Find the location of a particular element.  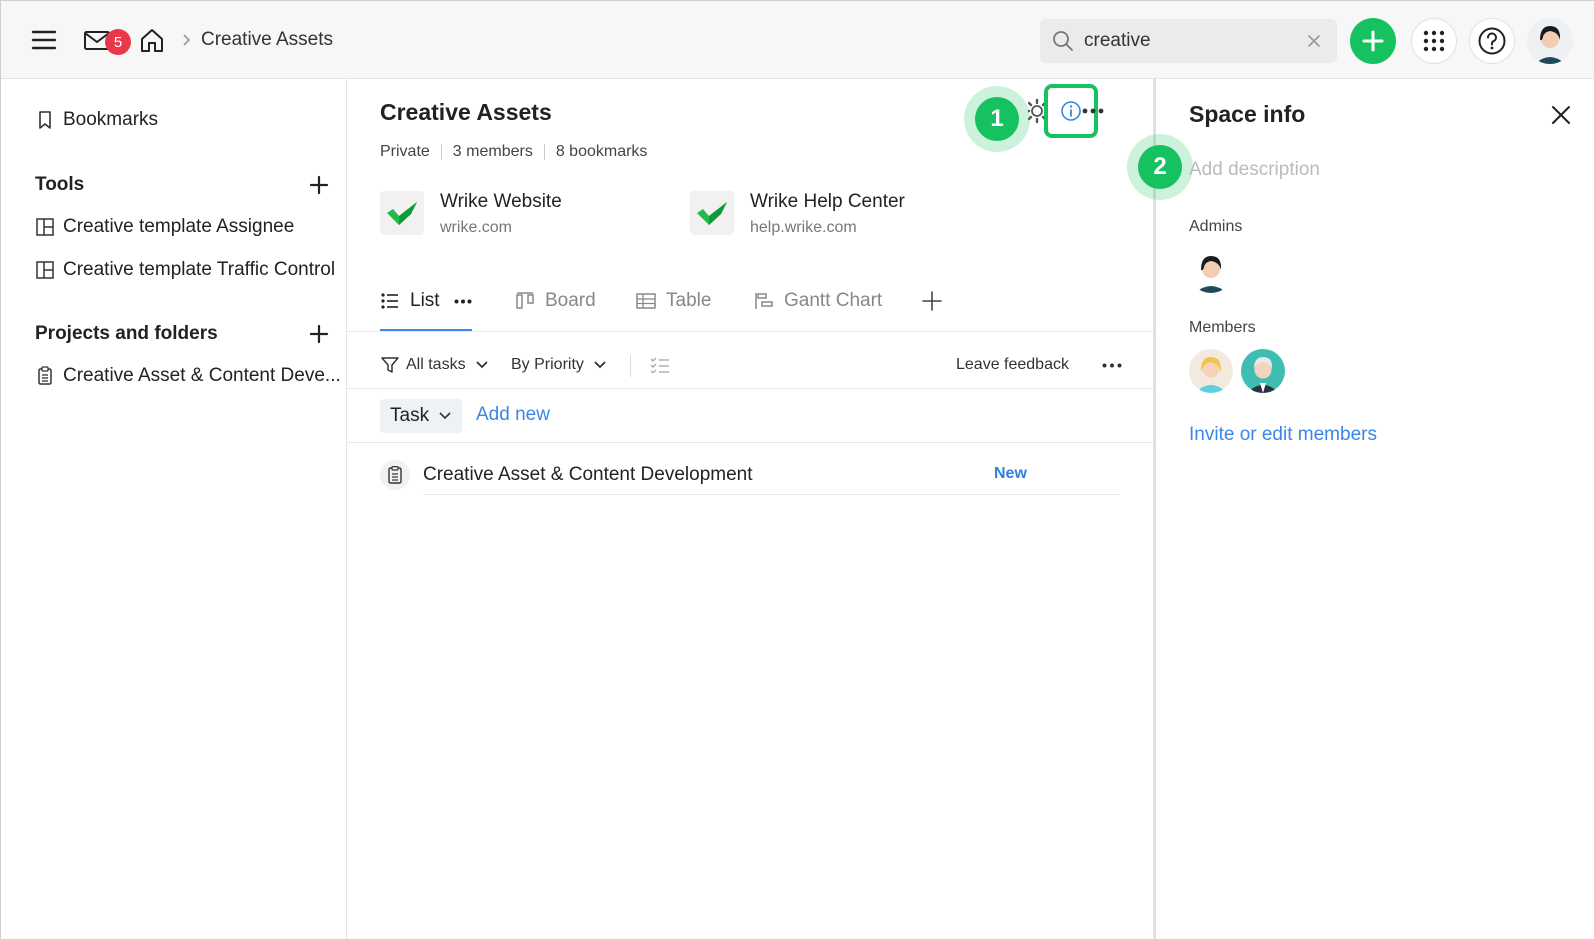

list-toolbar: All tasks By Priority Leave feedback is located at coordinates (751, 365).